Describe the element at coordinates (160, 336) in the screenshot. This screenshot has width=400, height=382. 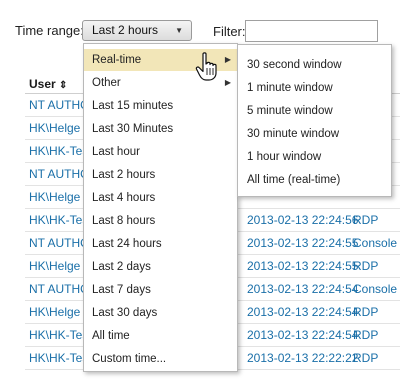
I see `menu-item-all-time: All time` at that location.